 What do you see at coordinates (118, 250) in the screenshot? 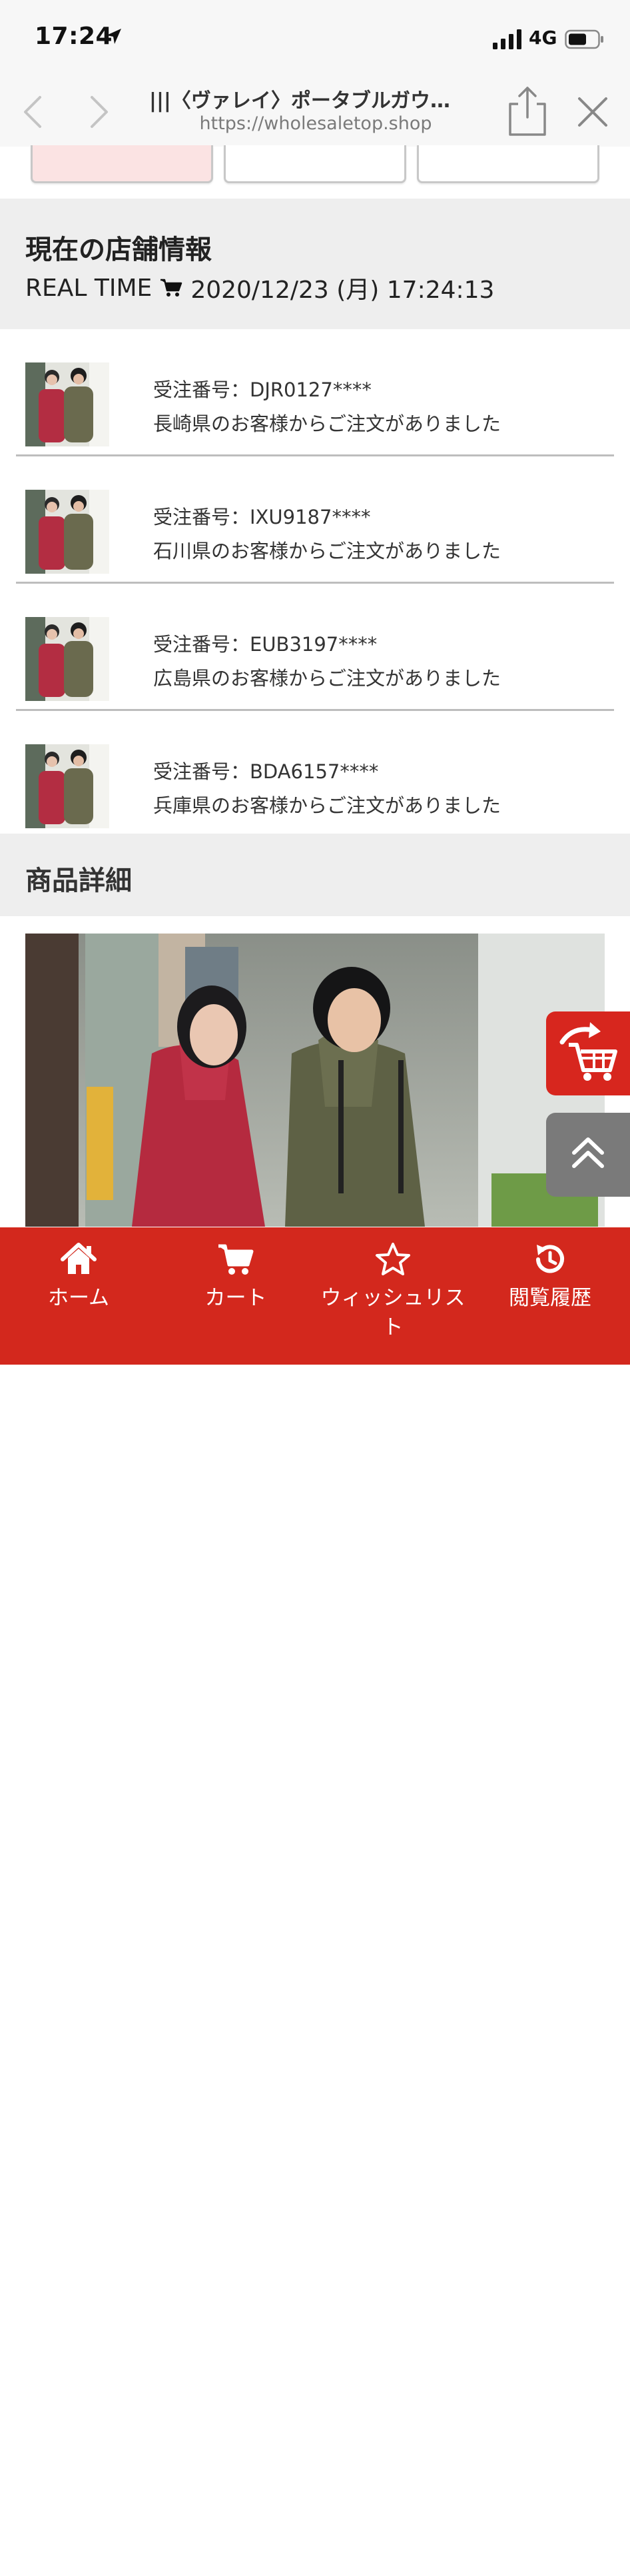
I see `store-info-title: 現在の店舗情報` at bounding box center [118, 250].